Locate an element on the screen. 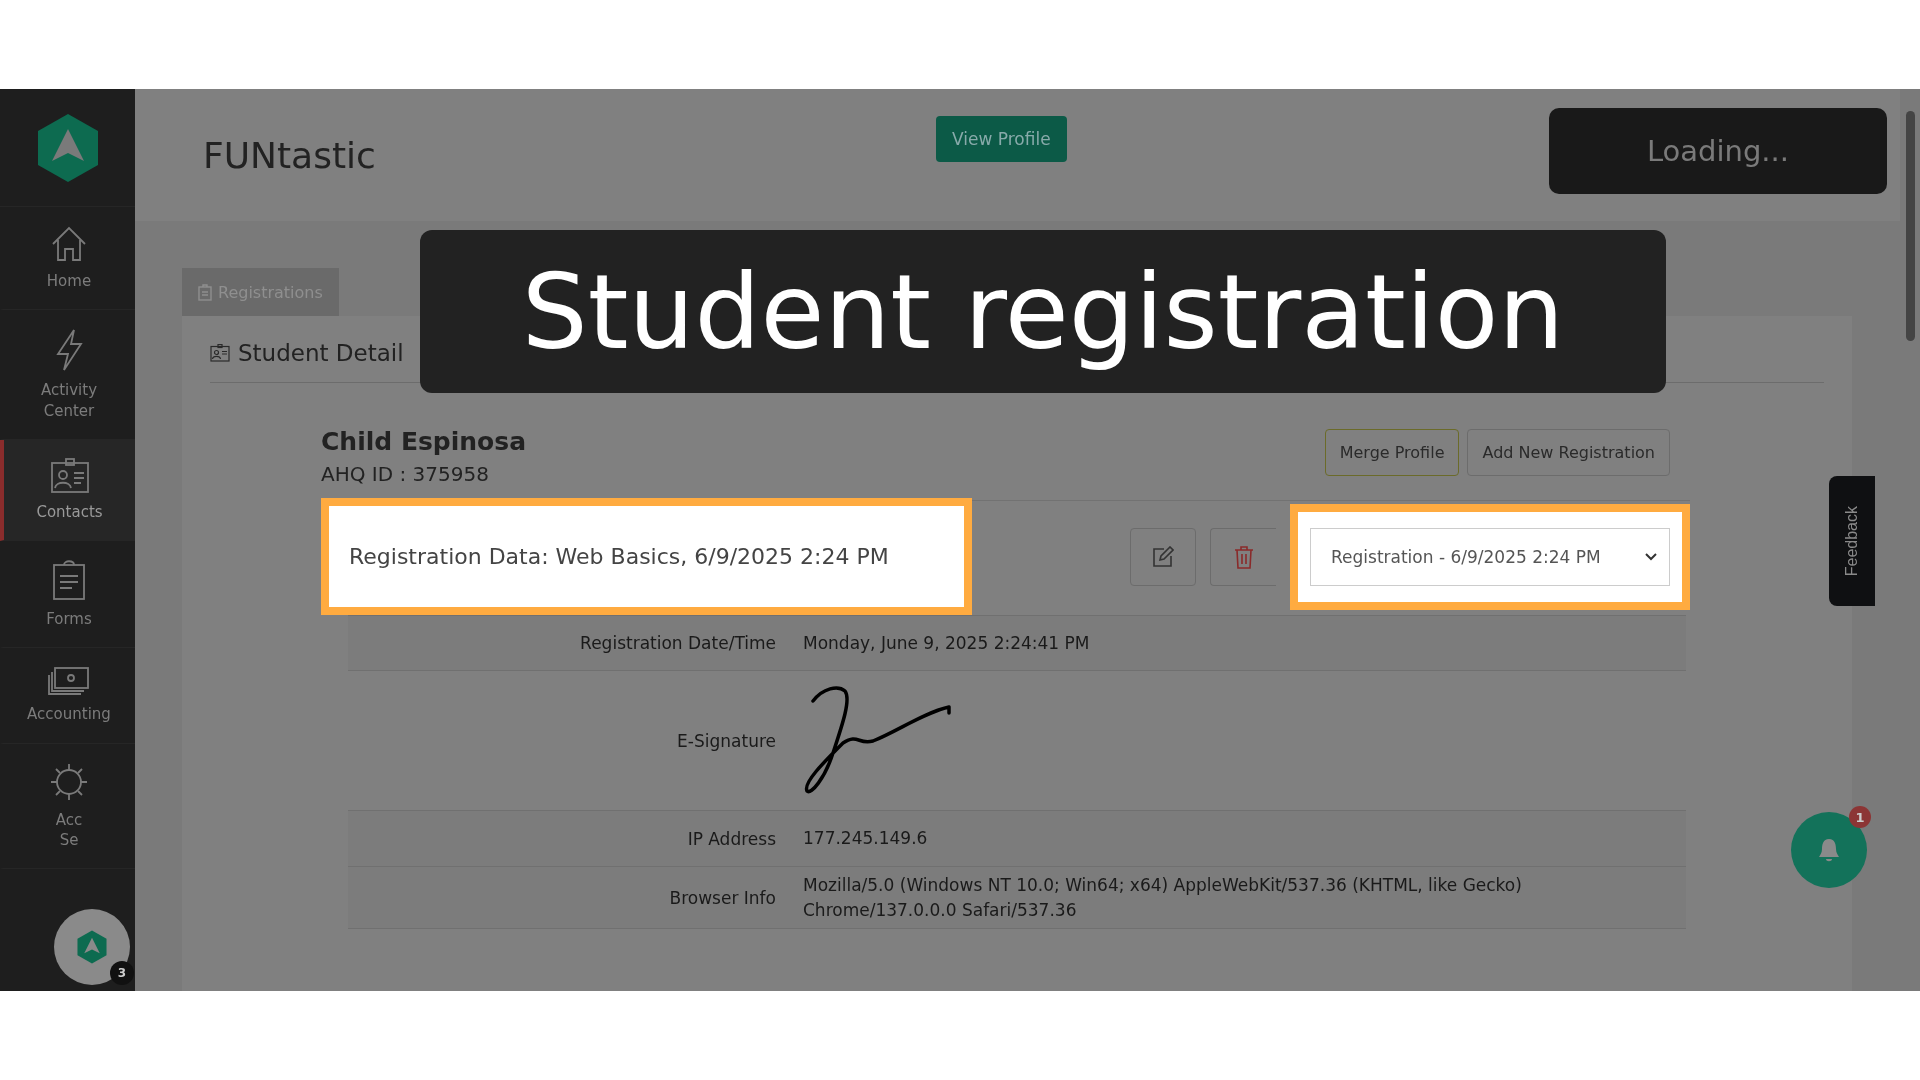 The height and width of the screenshot is (1080, 1920). count-badge: 3 is located at coordinates (122, 973).